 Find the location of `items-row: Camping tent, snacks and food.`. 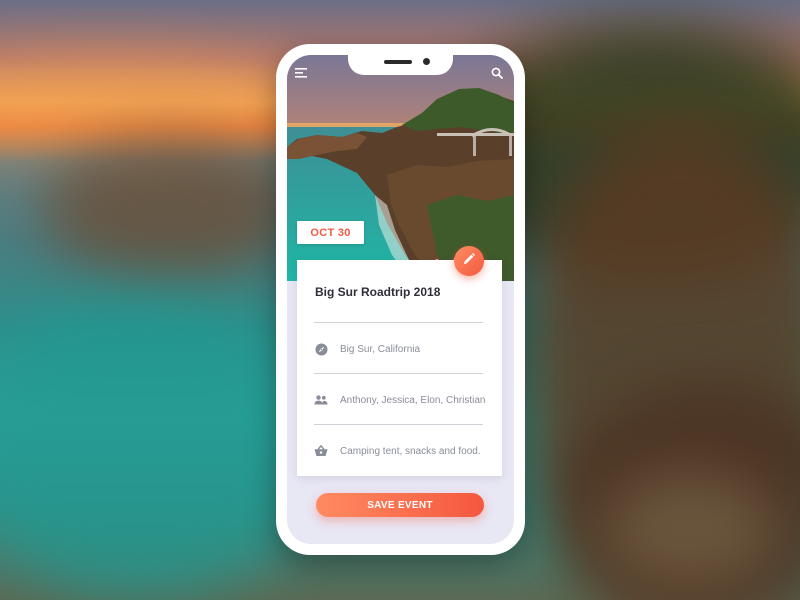

items-row: Camping tent, snacks and food. is located at coordinates (404, 451).